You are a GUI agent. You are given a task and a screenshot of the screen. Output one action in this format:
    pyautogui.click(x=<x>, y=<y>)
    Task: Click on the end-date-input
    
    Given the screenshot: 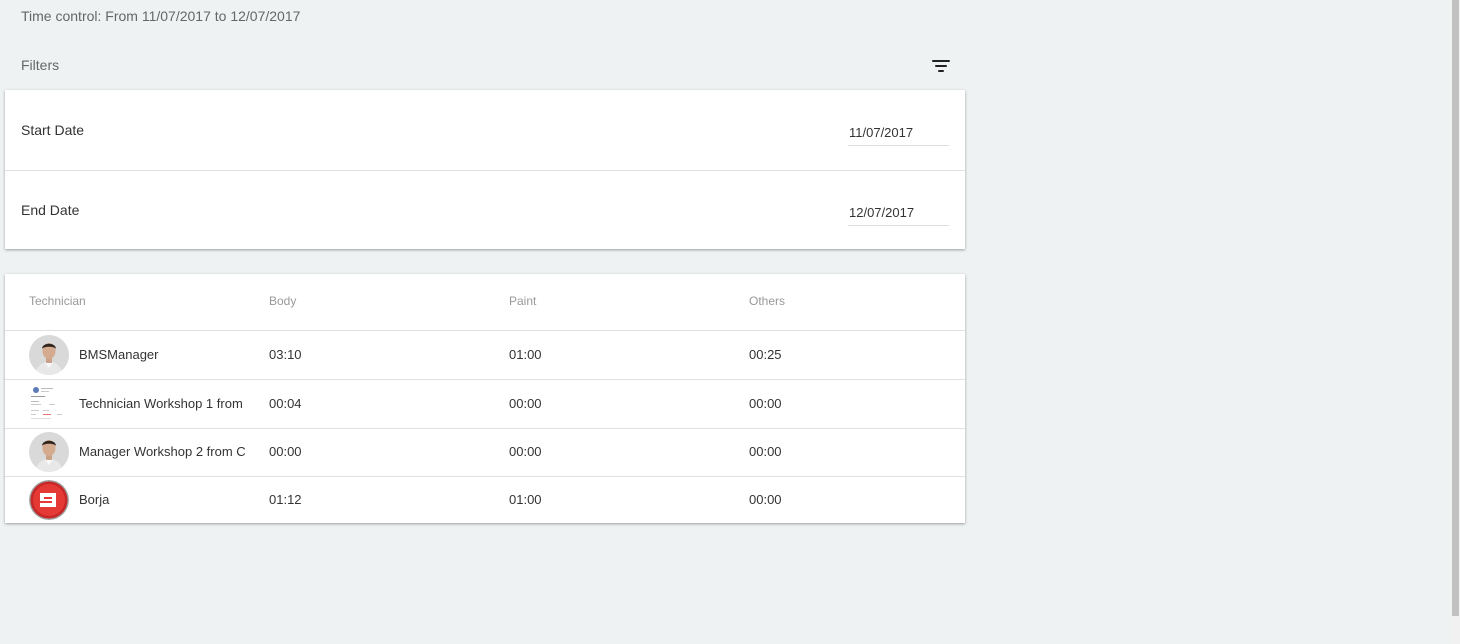 What is the action you would take?
    pyautogui.click(x=898, y=213)
    